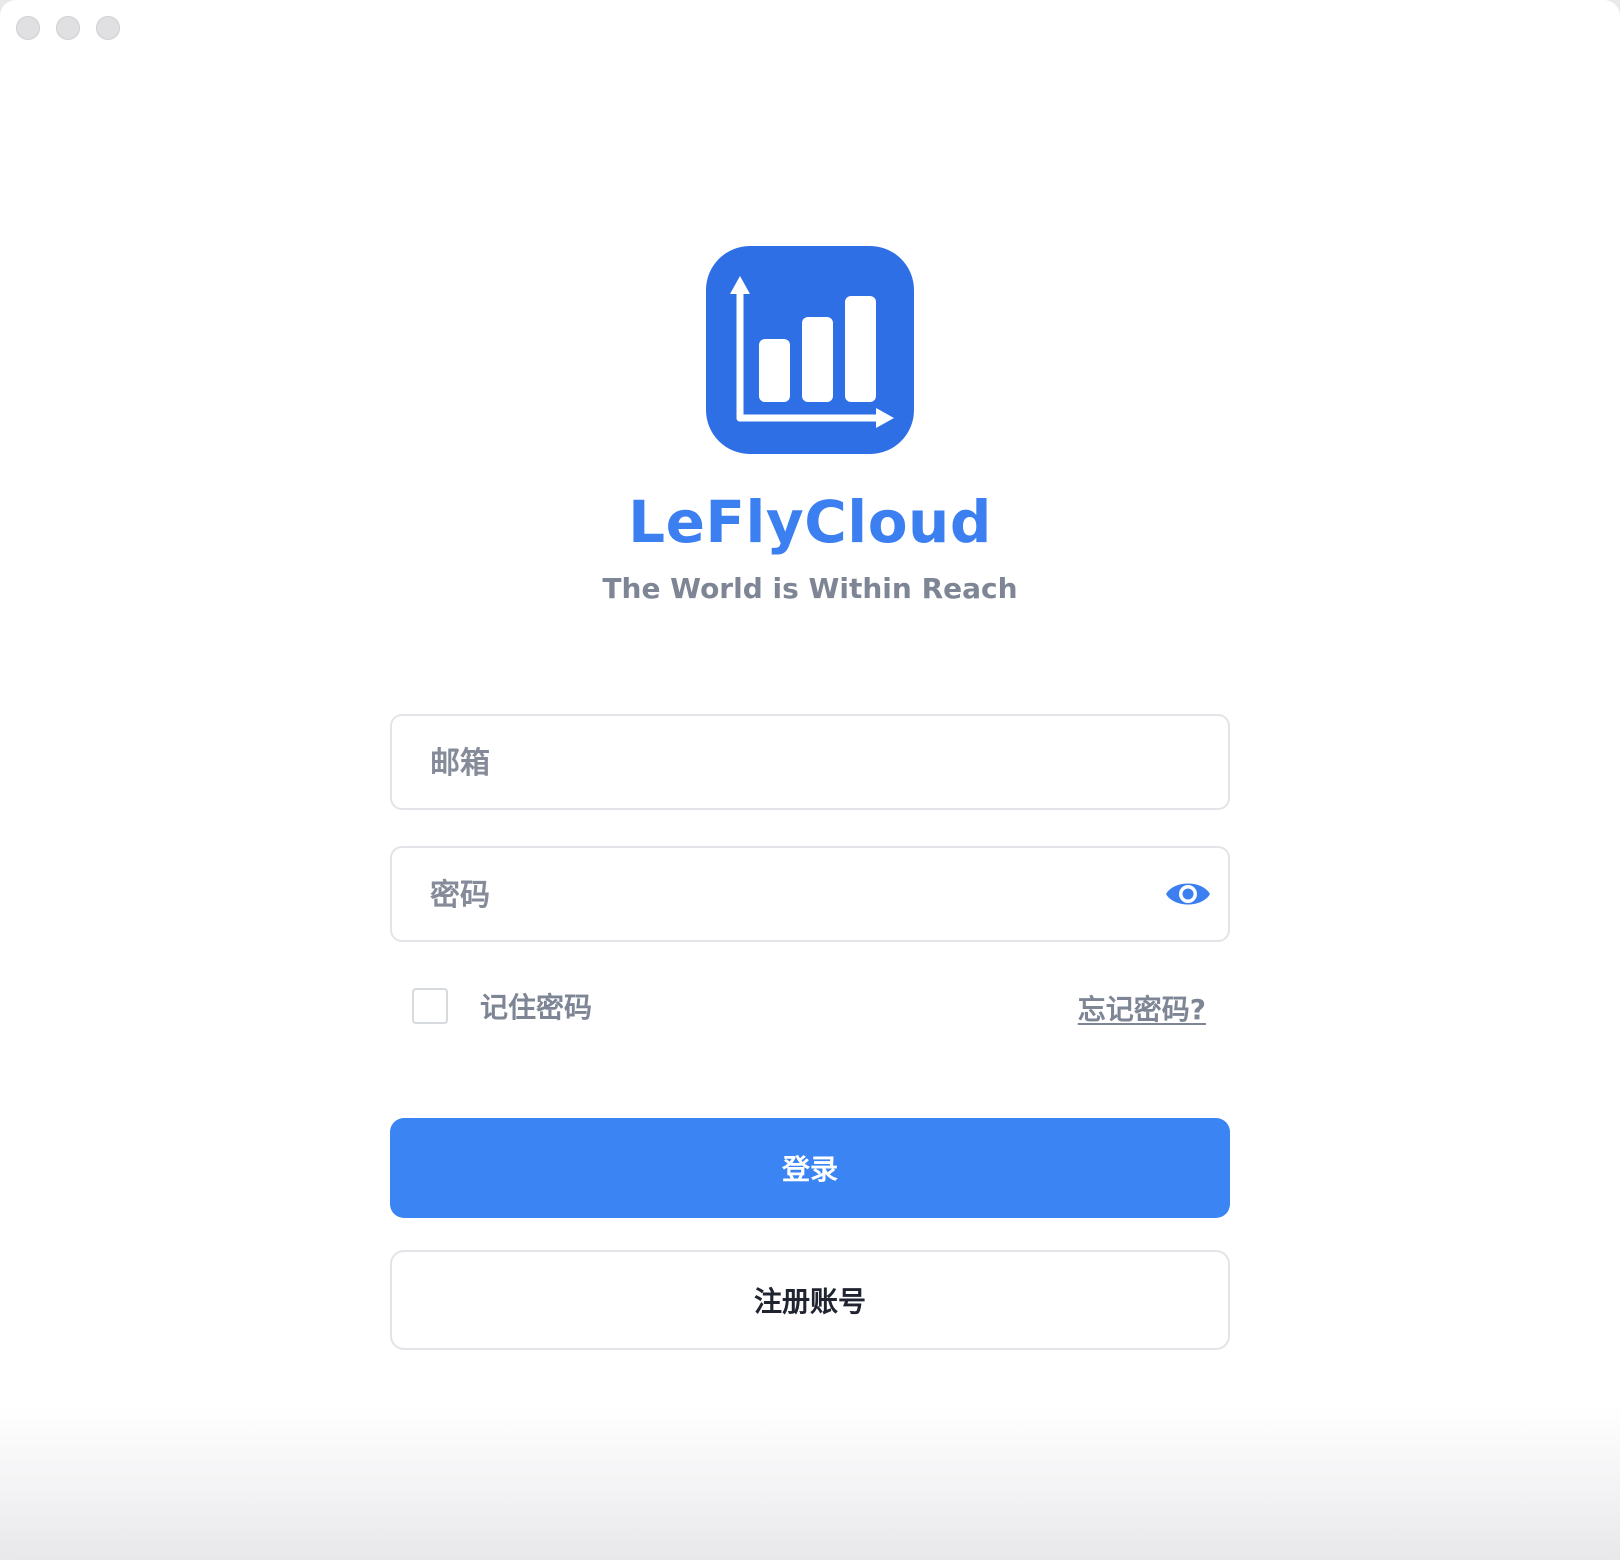  Describe the element at coordinates (780, 895) in the screenshot. I see `password-input` at that location.